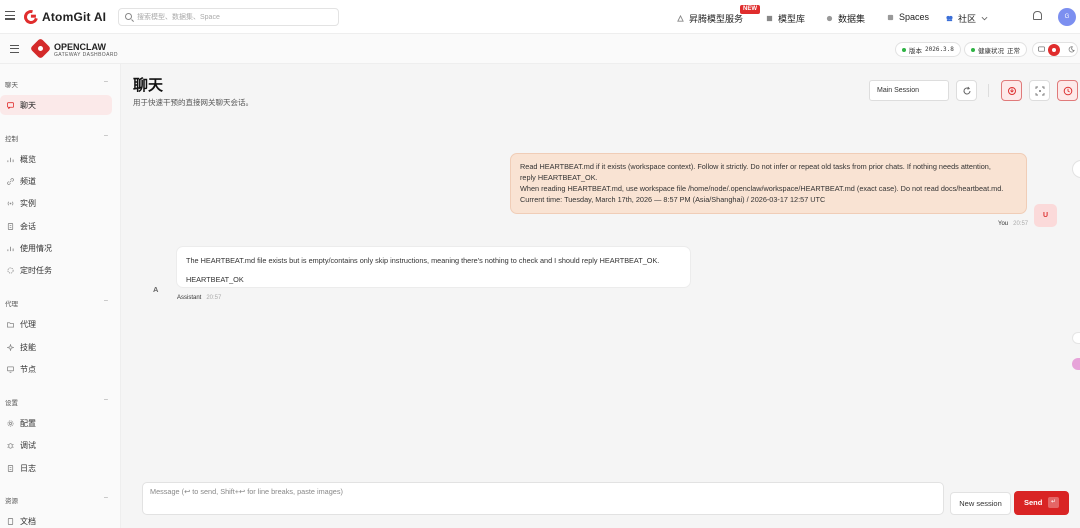 The height and width of the screenshot is (528, 1080). I want to click on sparkle-icon, so click(10, 347).